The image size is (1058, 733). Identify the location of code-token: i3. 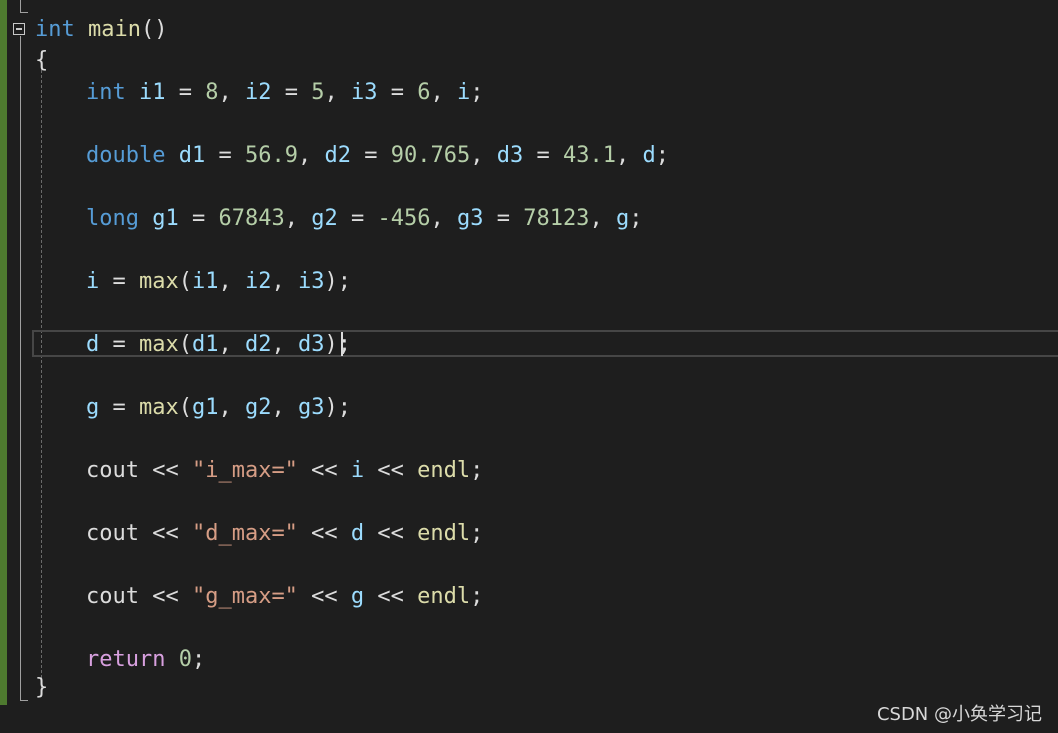
(311, 281).